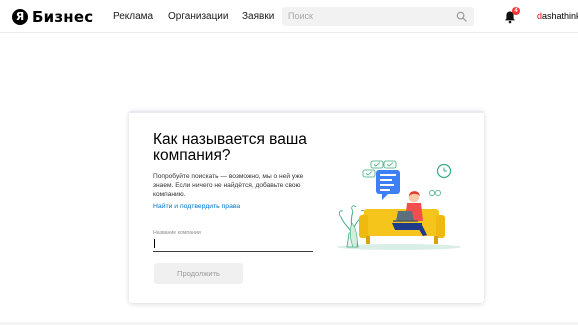  I want to click on text-caret, so click(154, 243).